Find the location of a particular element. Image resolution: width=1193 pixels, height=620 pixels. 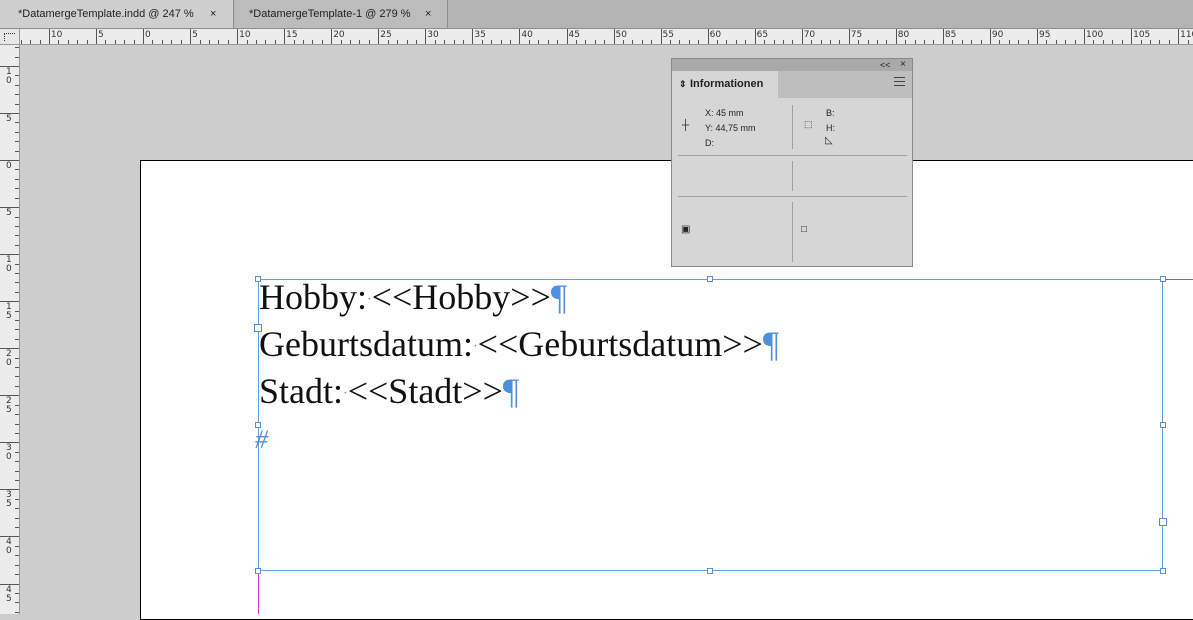

panel-tab-row: ⇕ Informationen is located at coordinates (792, 84).